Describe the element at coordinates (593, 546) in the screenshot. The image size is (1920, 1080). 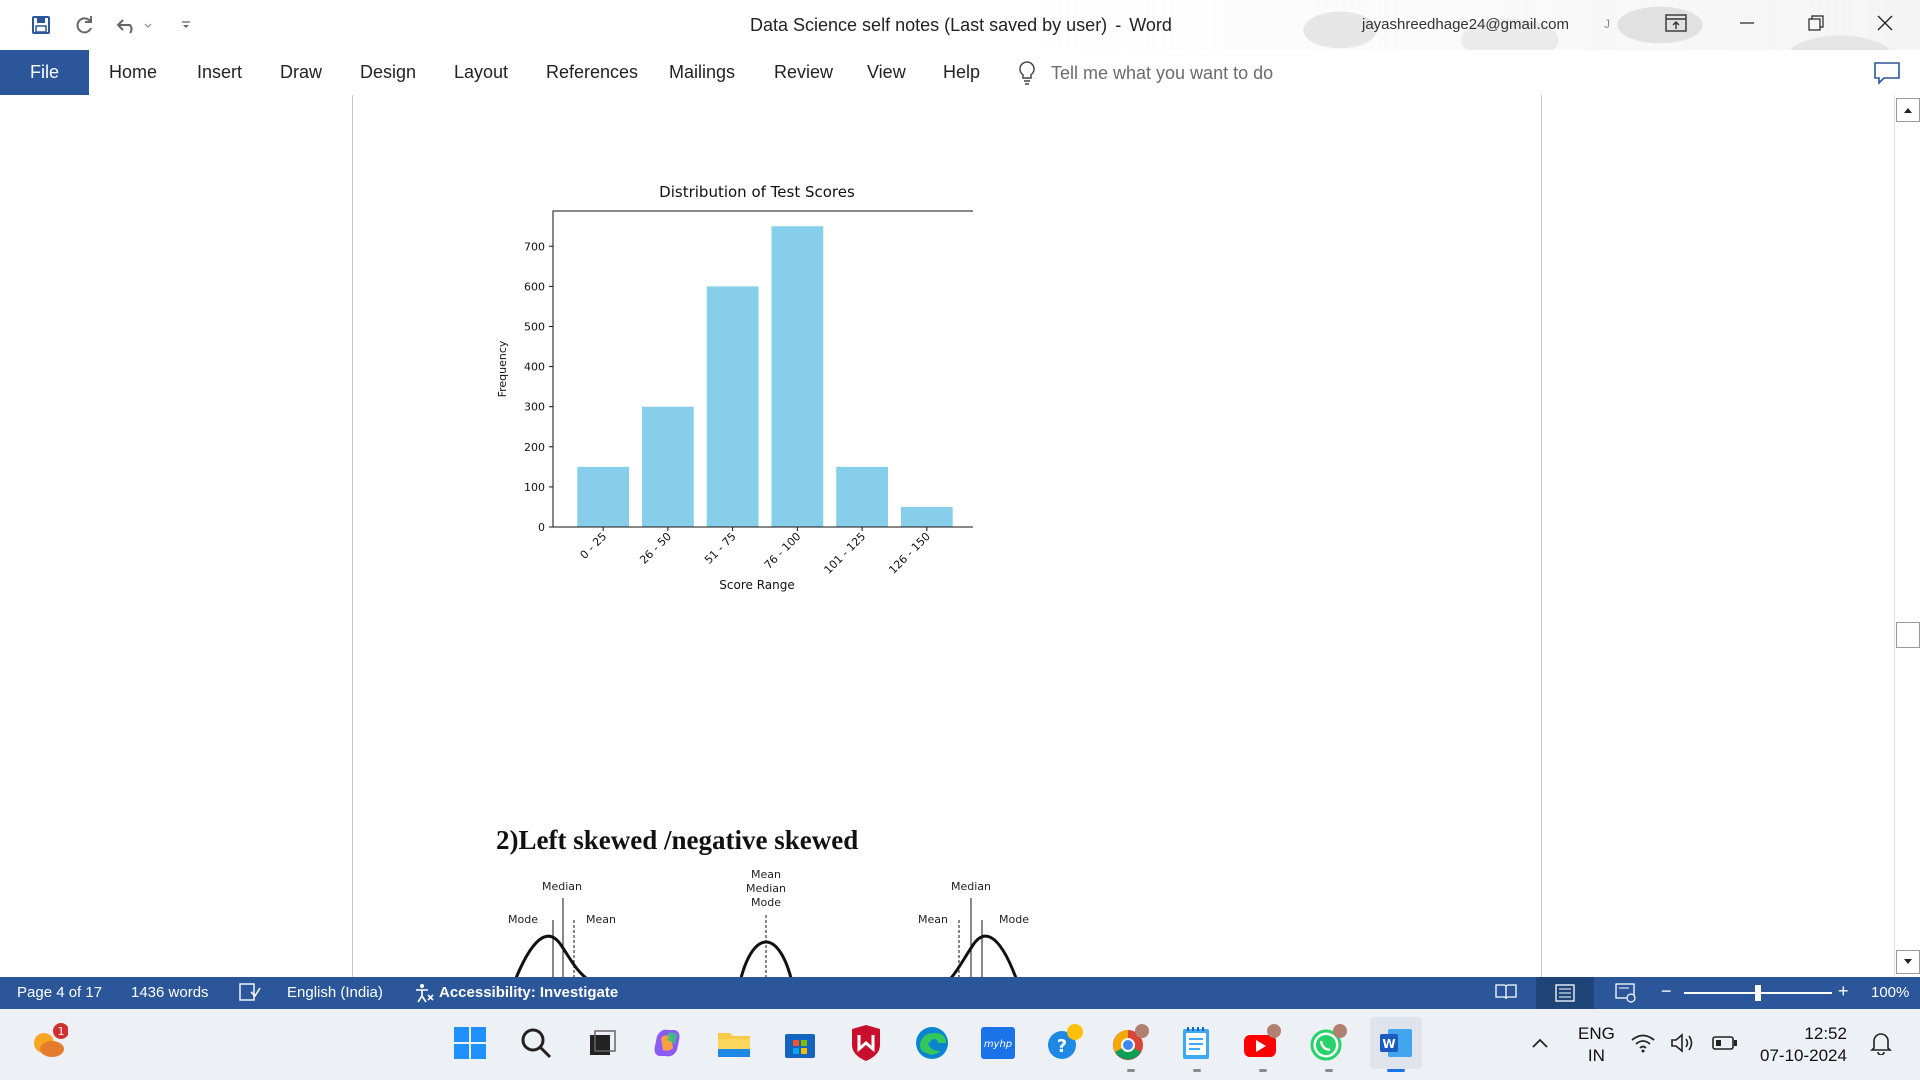
I see `x-tick-label-0: 0 - 25` at that location.